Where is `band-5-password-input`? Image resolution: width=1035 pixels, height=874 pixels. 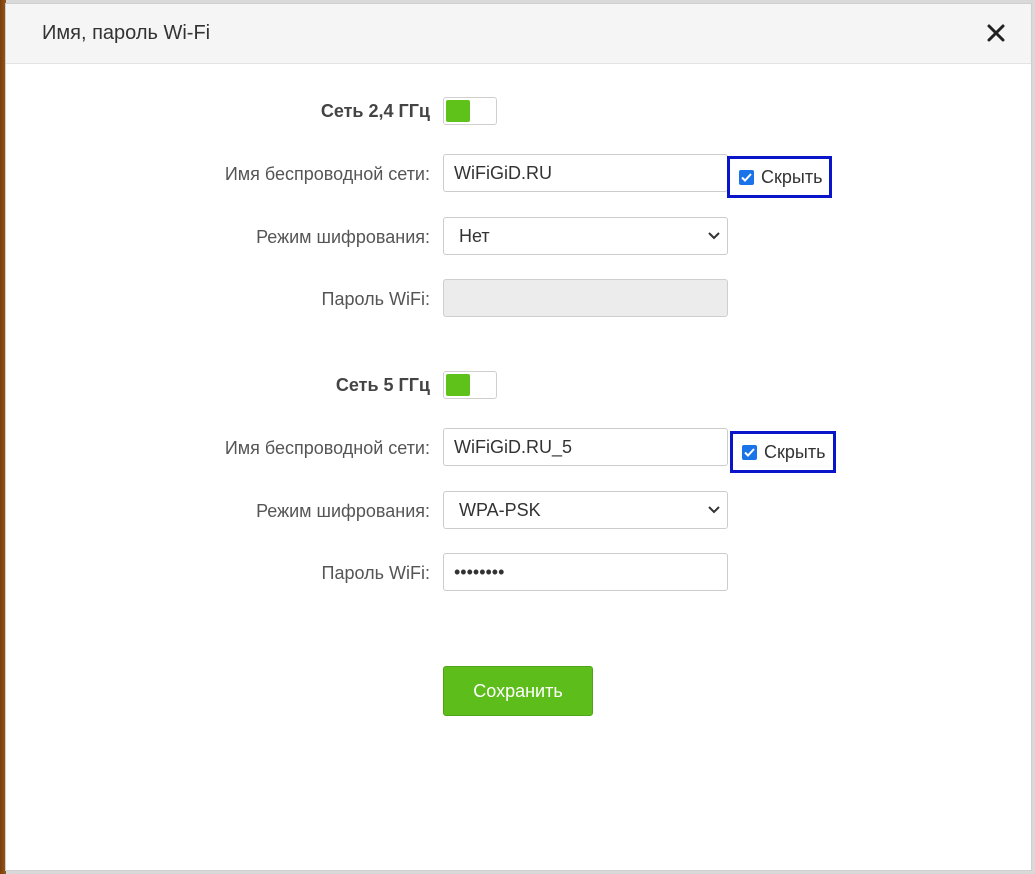
band-5-password-input is located at coordinates (585, 572).